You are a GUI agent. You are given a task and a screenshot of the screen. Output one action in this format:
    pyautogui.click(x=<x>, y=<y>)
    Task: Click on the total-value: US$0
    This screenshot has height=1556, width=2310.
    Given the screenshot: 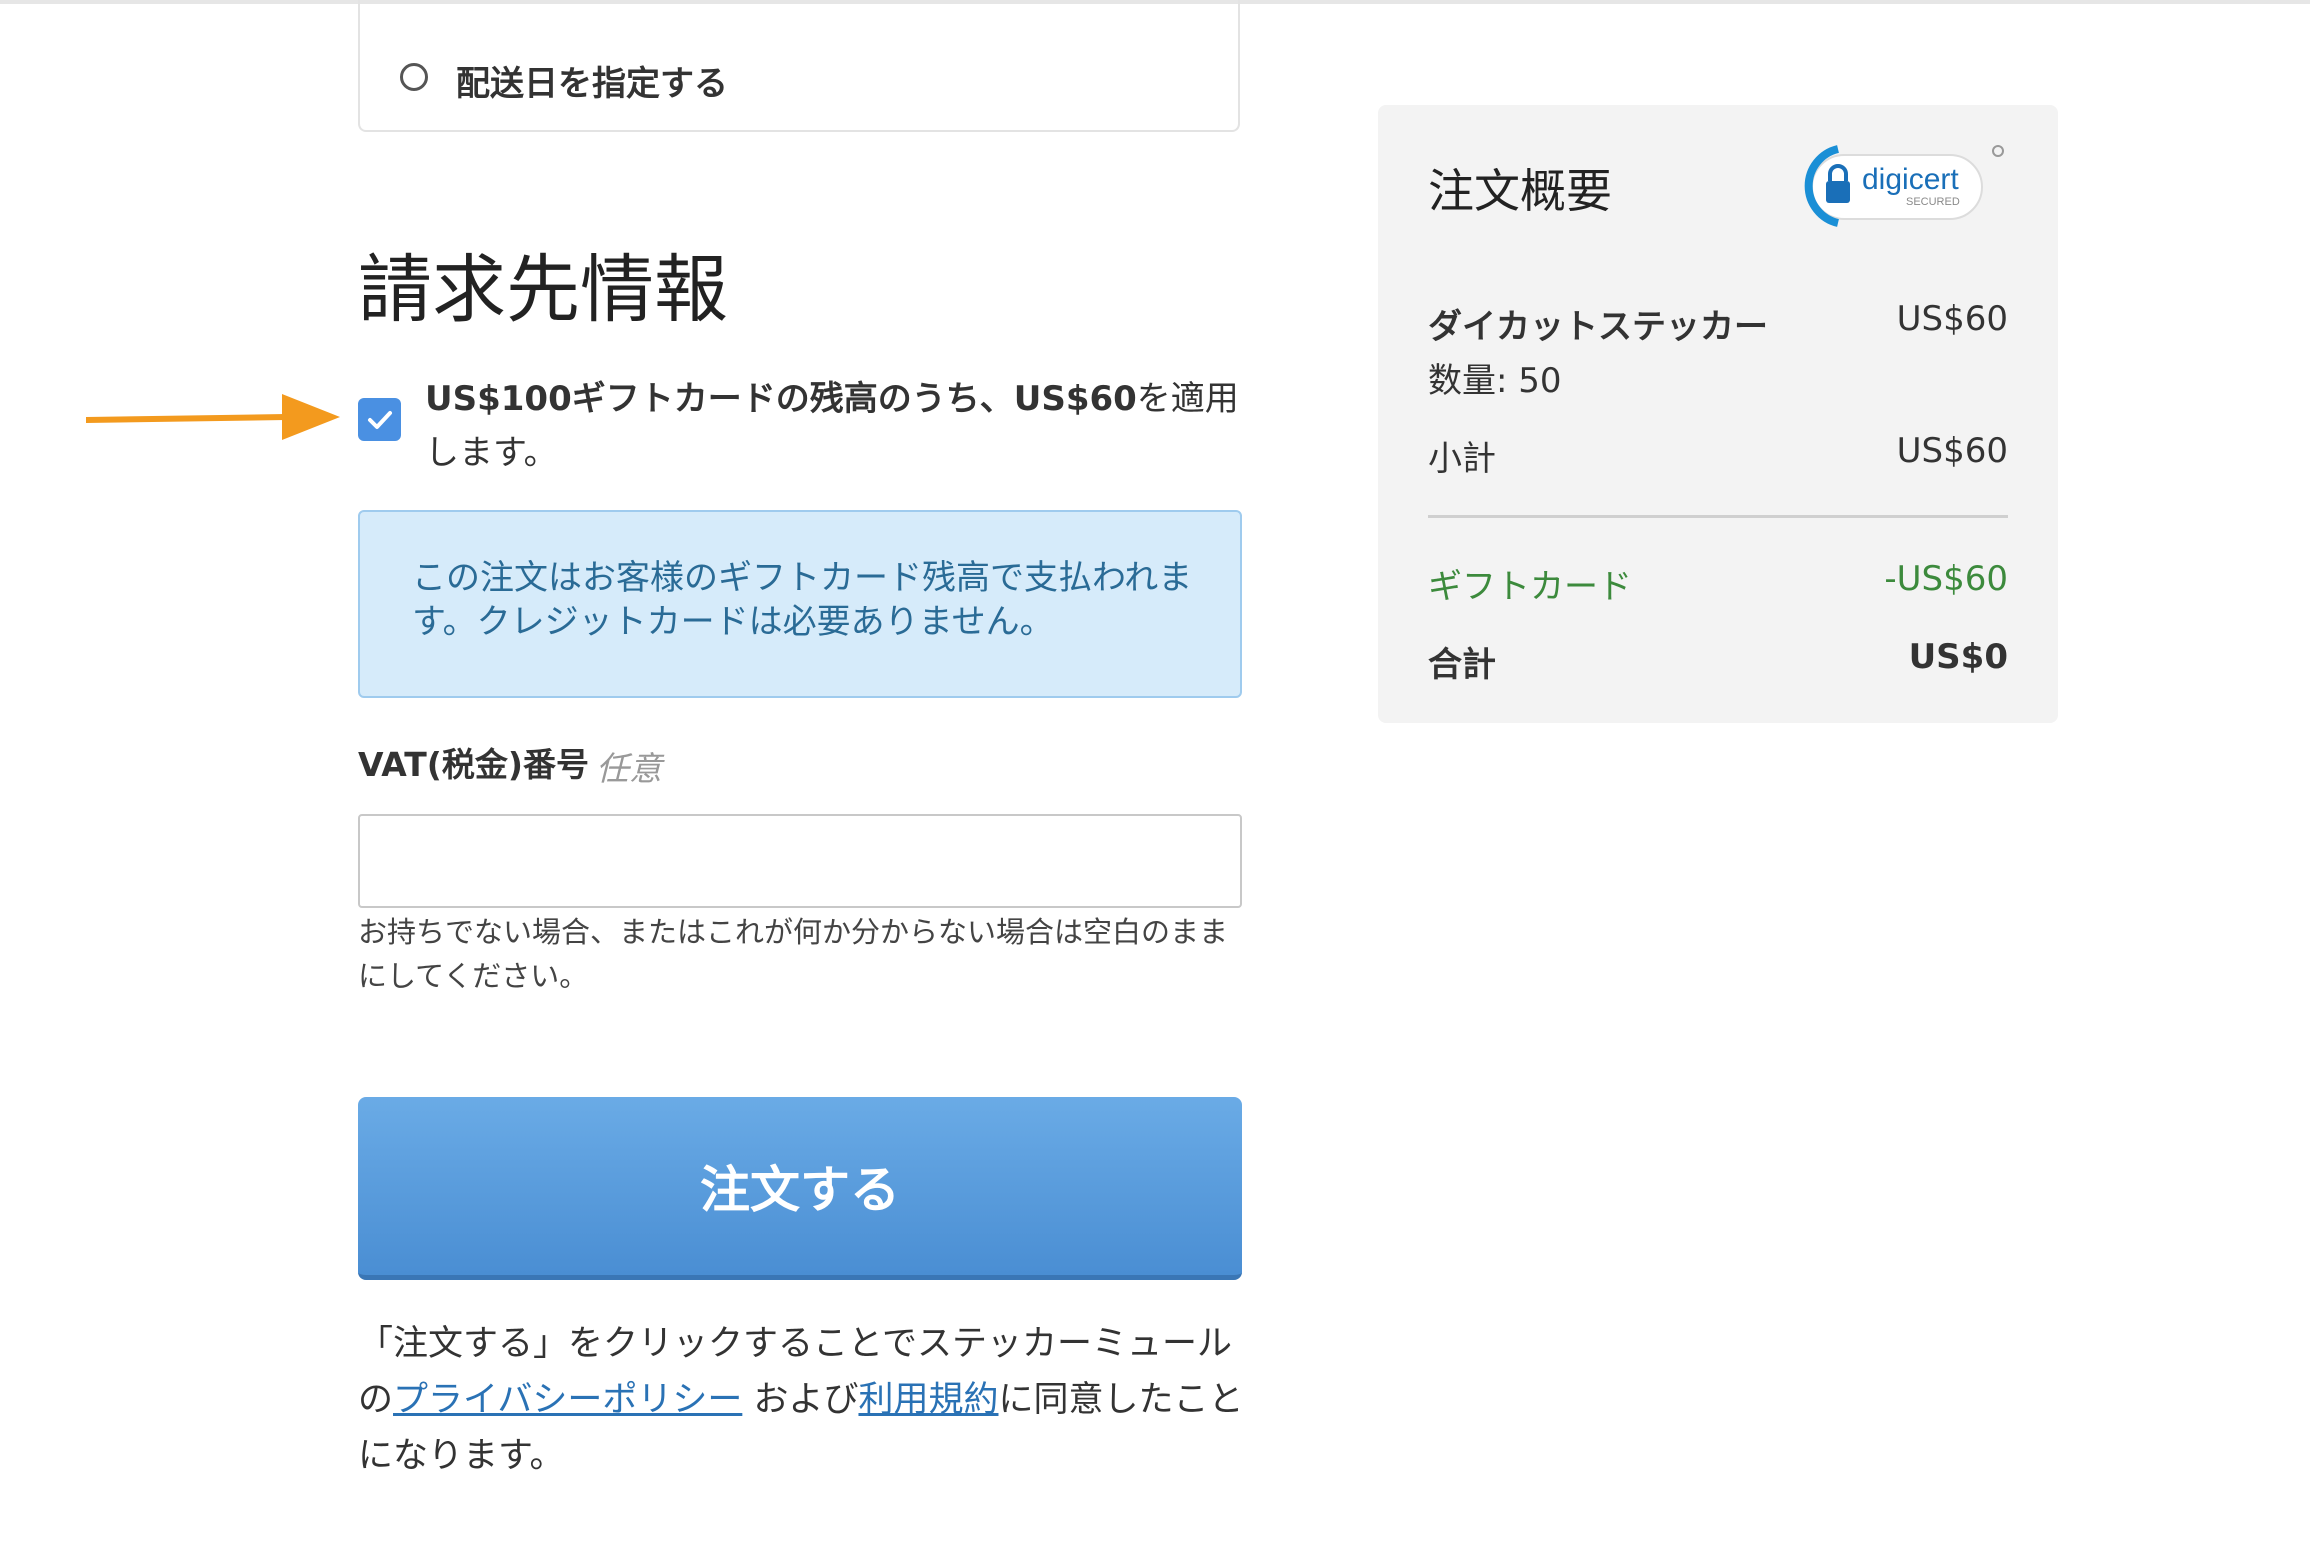 What is the action you would take?
    pyautogui.click(x=1958, y=657)
    